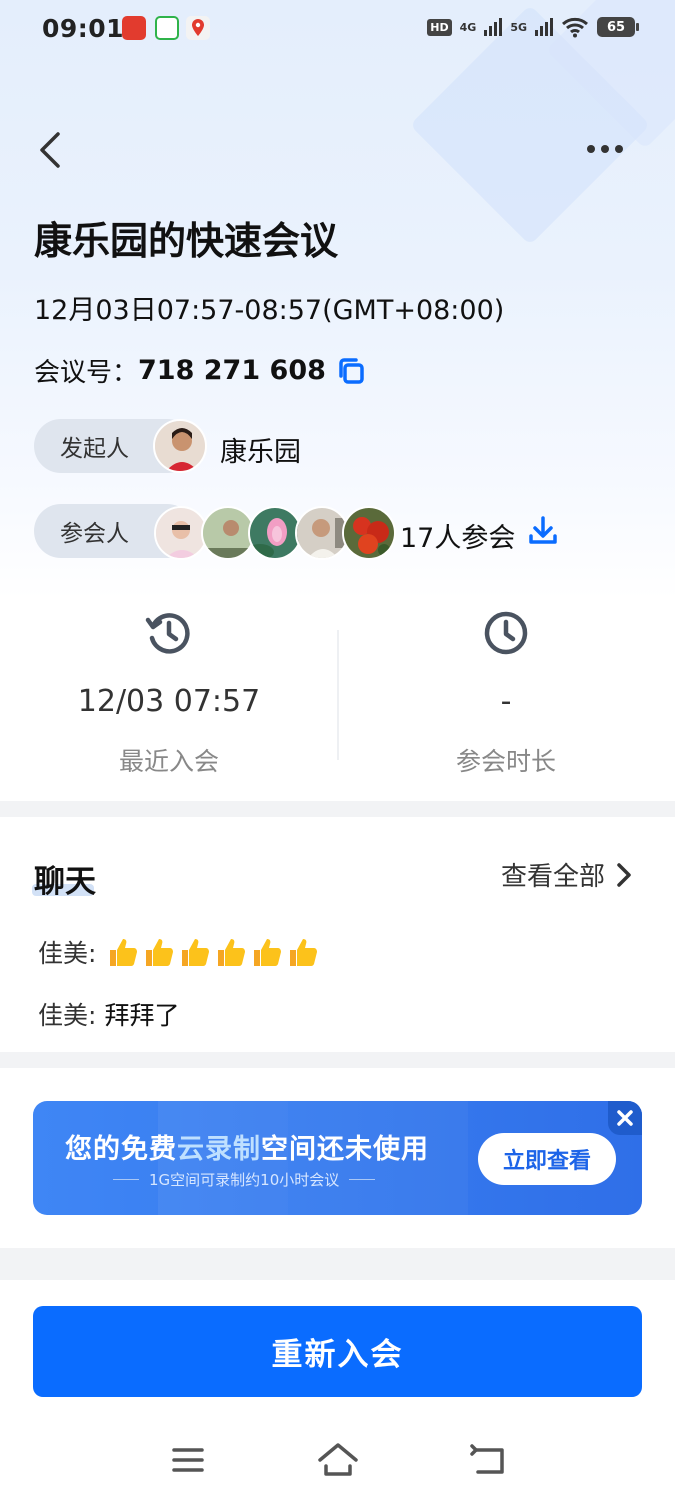 The width and height of the screenshot is (675, 1500). Describe the element at coordinates (506, 633) in the screenshot. I see `clock-icon` at that location.